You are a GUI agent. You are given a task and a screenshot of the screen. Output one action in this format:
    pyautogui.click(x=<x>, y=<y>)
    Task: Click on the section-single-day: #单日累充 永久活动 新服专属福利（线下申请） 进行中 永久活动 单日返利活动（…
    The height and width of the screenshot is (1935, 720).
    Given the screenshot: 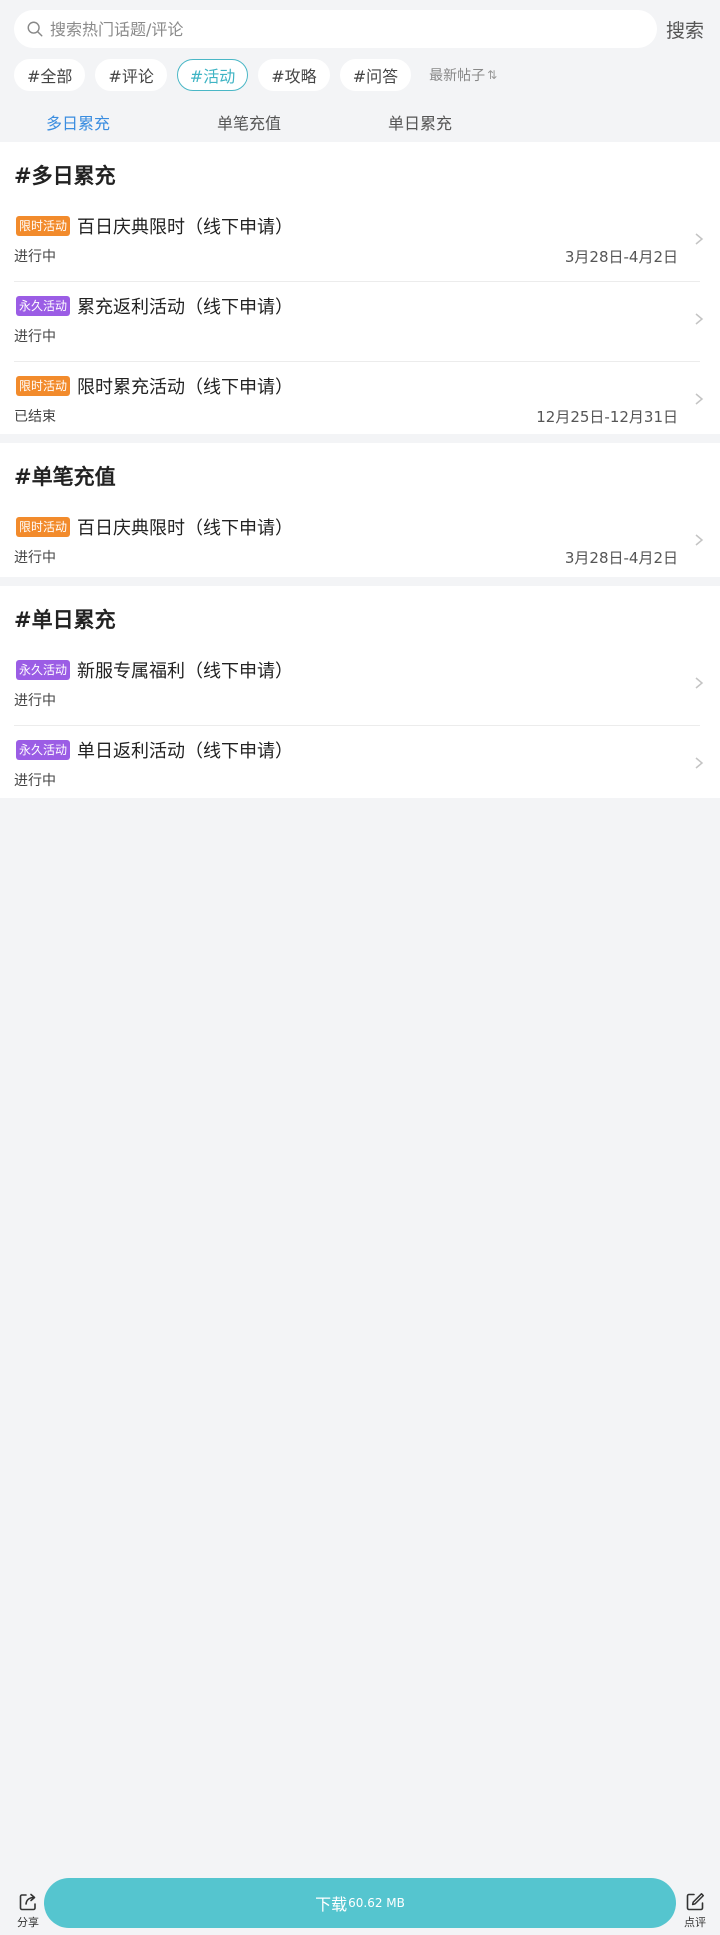 What is the action you would take?
    pyautogui.click(x=360, y=692)
    